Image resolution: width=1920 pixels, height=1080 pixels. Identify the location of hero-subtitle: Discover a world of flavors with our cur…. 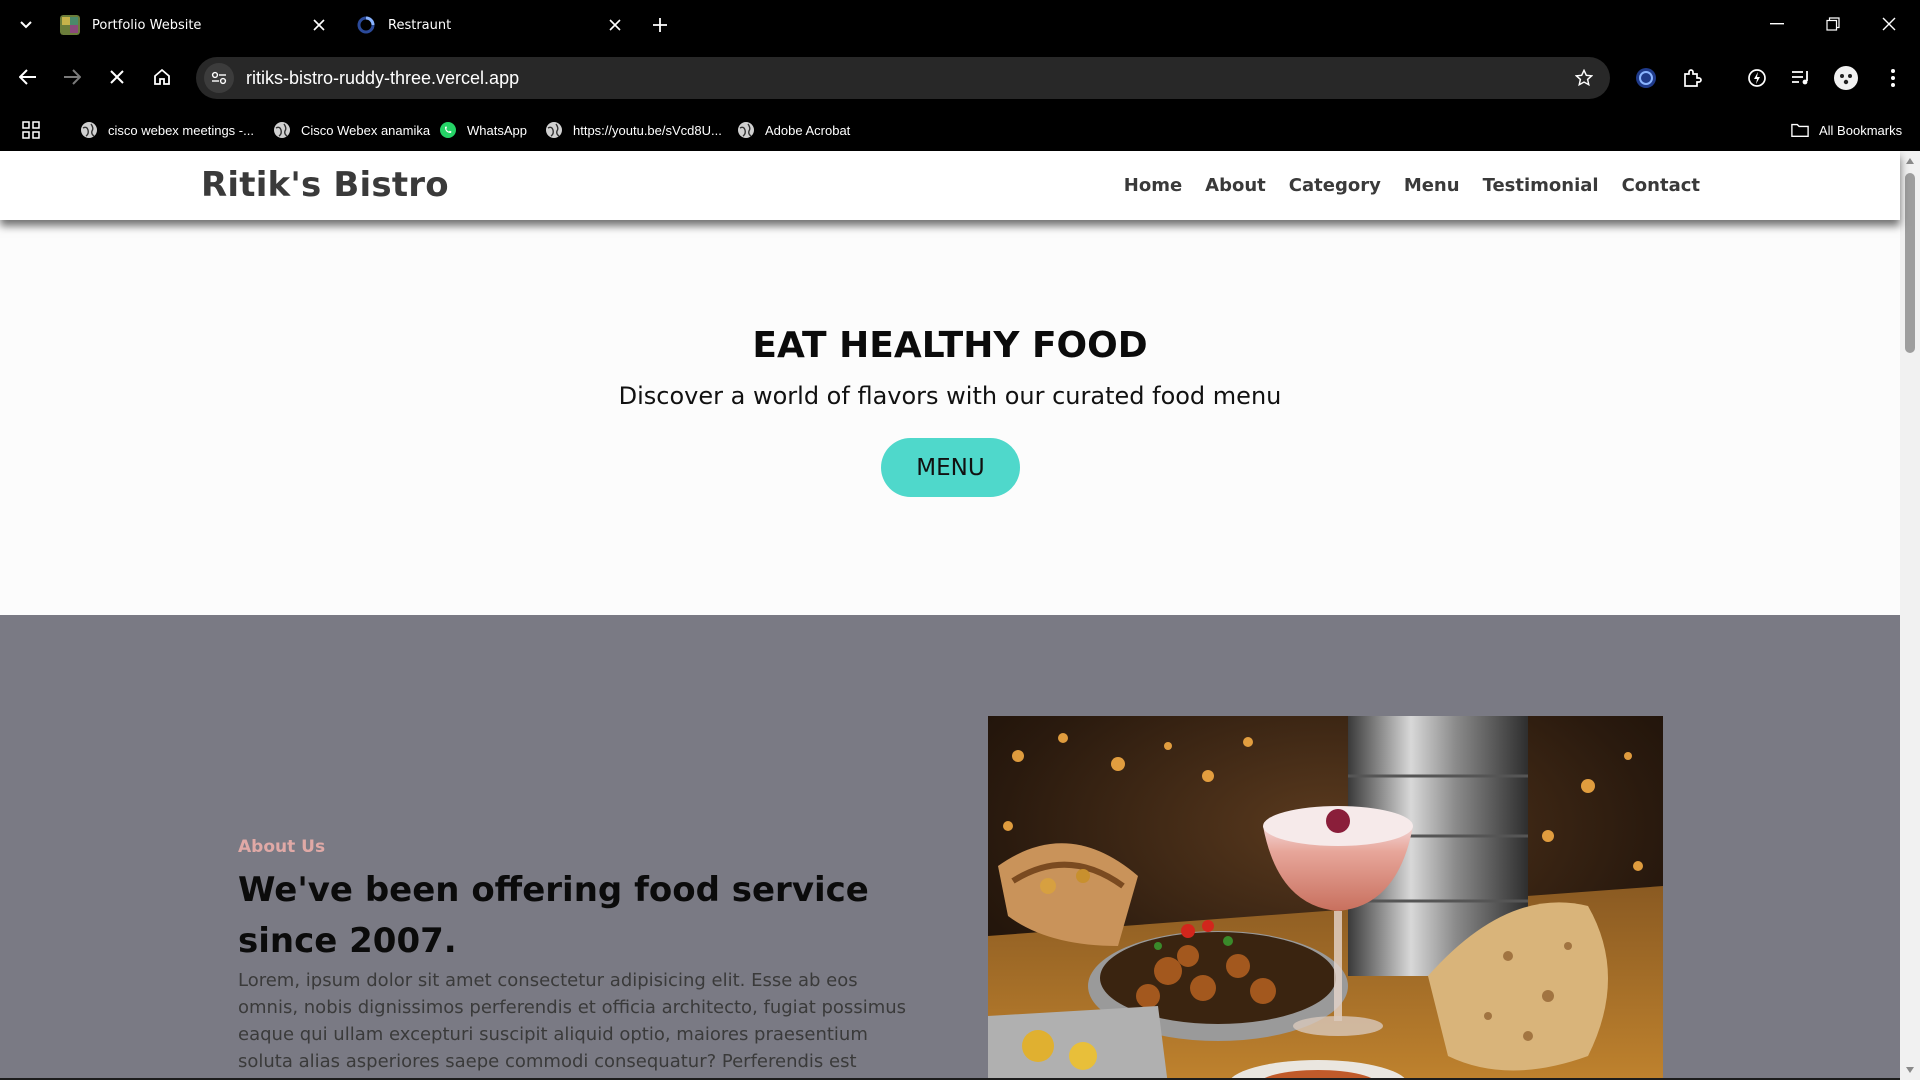
(950, 396).